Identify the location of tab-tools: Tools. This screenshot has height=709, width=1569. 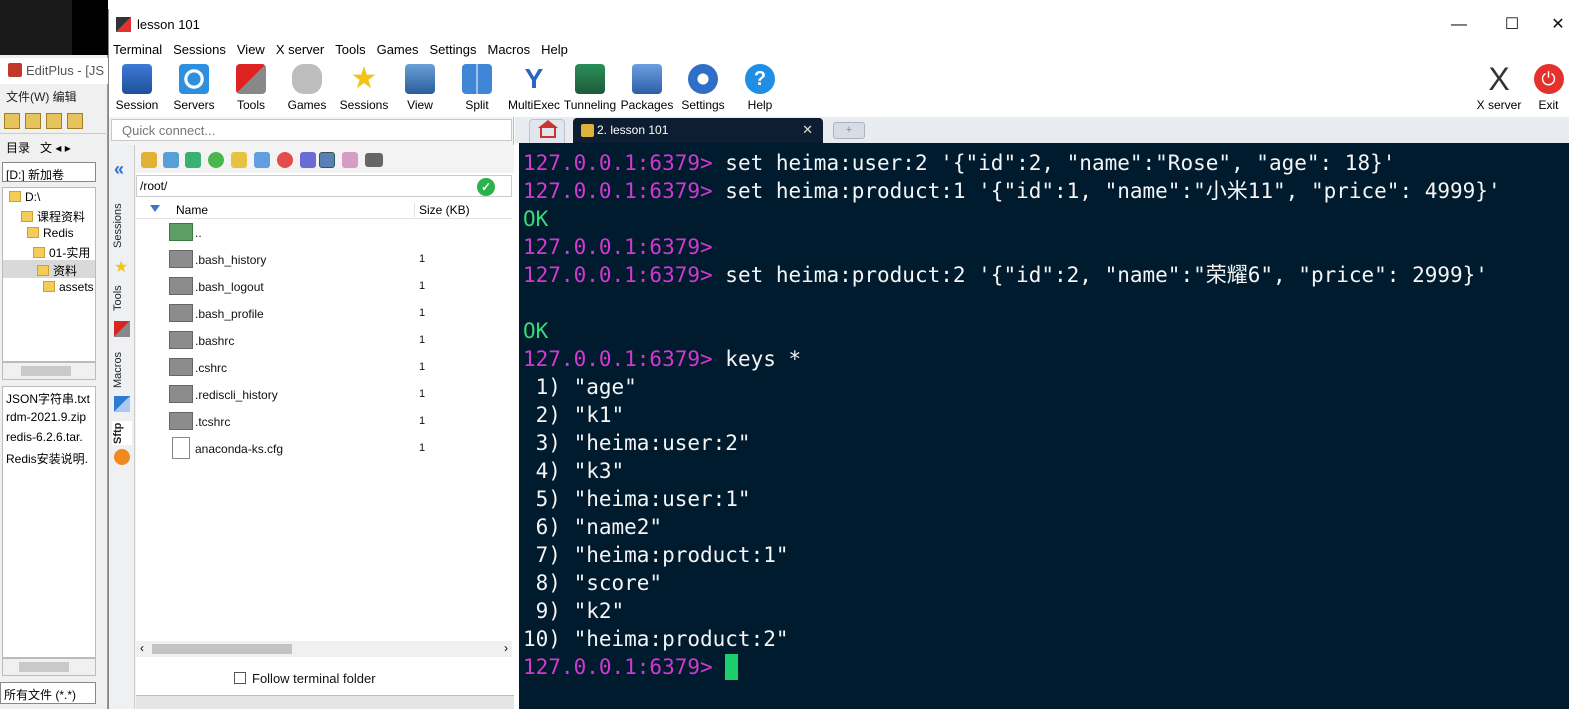
(122, 298).